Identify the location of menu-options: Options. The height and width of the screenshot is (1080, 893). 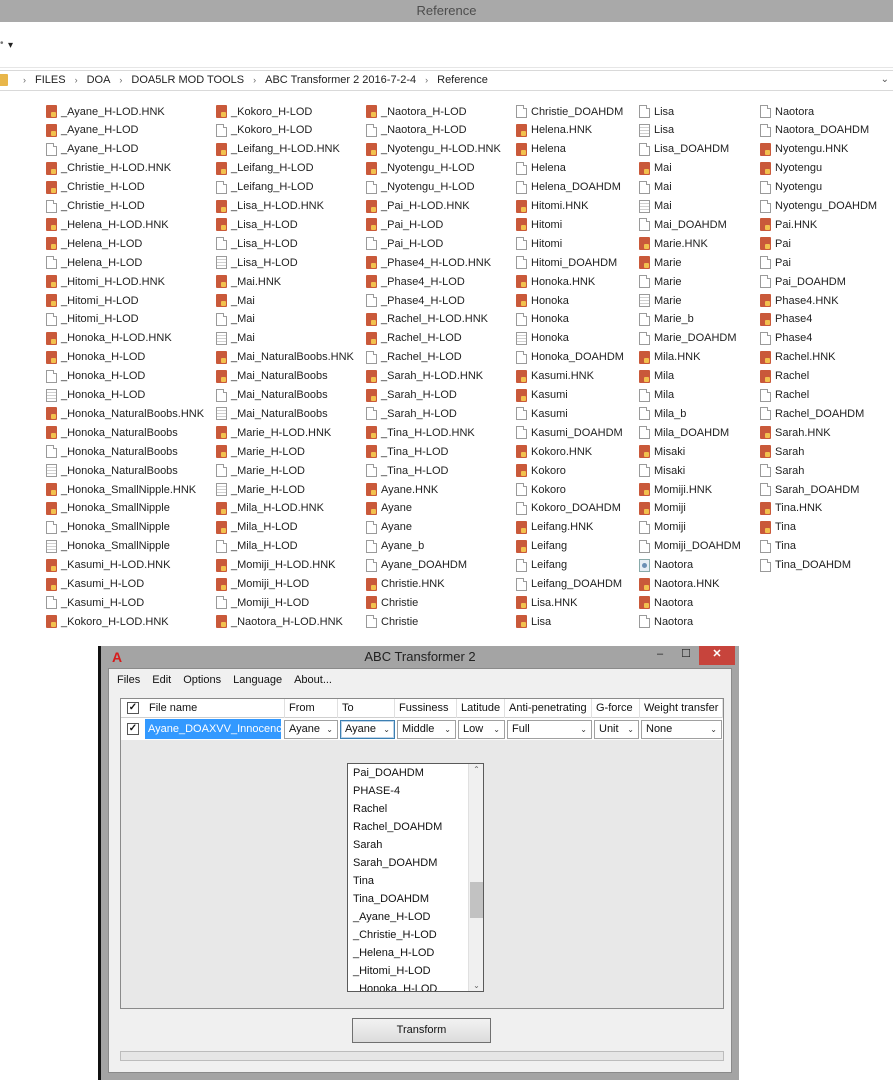
(202, 680).